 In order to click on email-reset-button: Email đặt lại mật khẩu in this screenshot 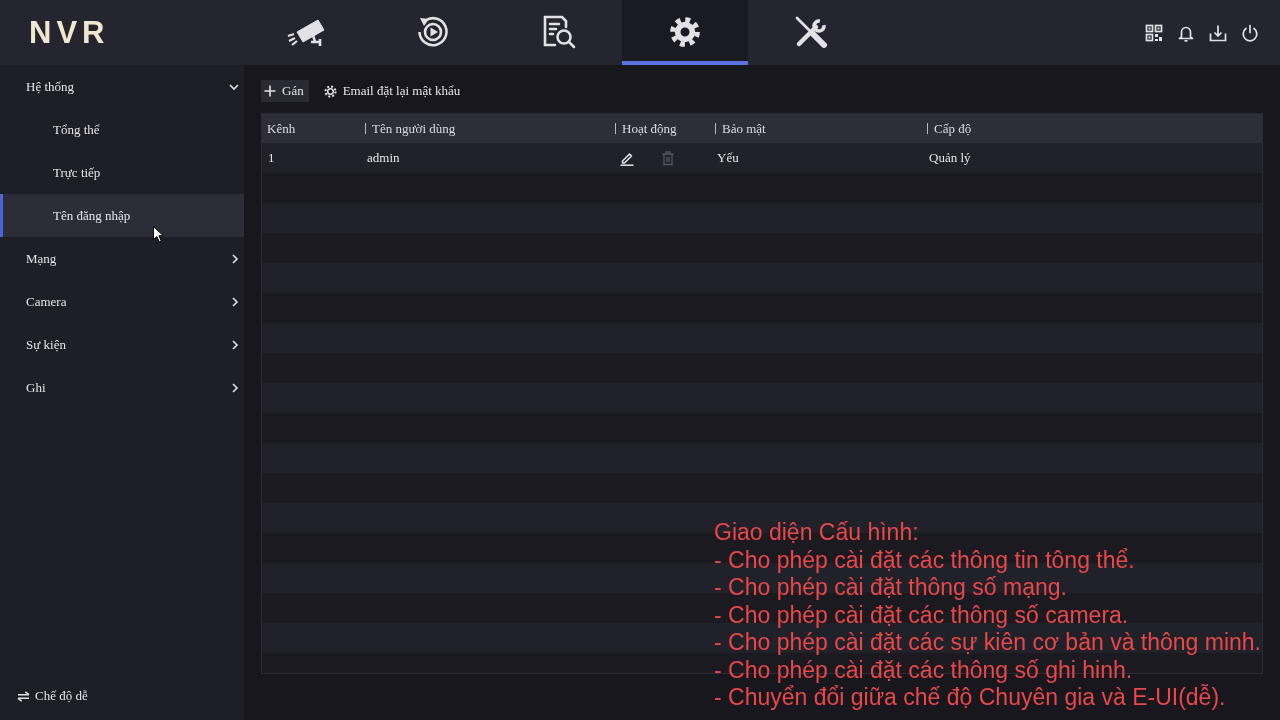, I will do `click(393, 91)`.